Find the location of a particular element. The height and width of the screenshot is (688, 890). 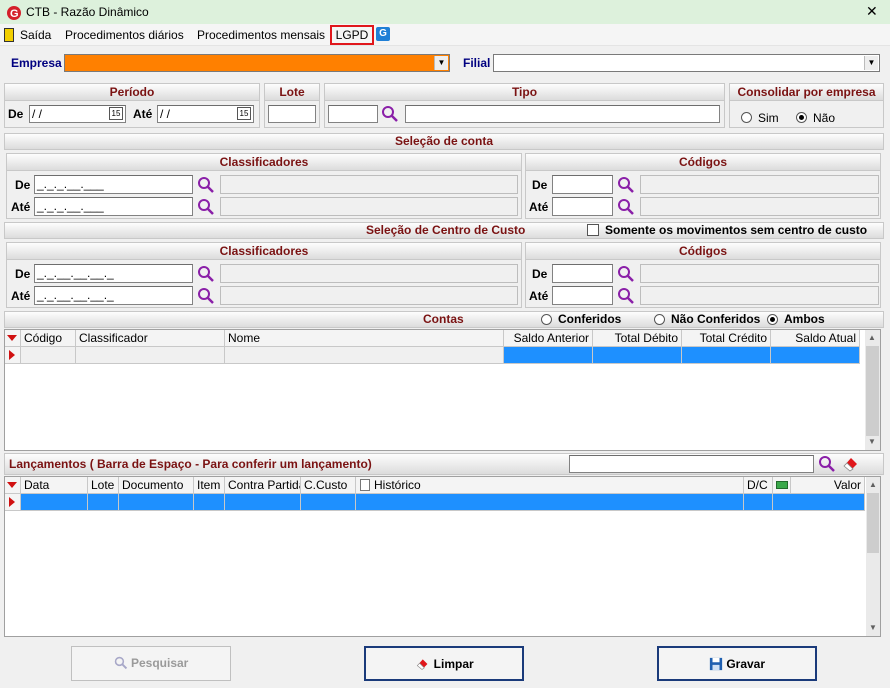

filial-select: ▼ is located at coordinates (686, 63).